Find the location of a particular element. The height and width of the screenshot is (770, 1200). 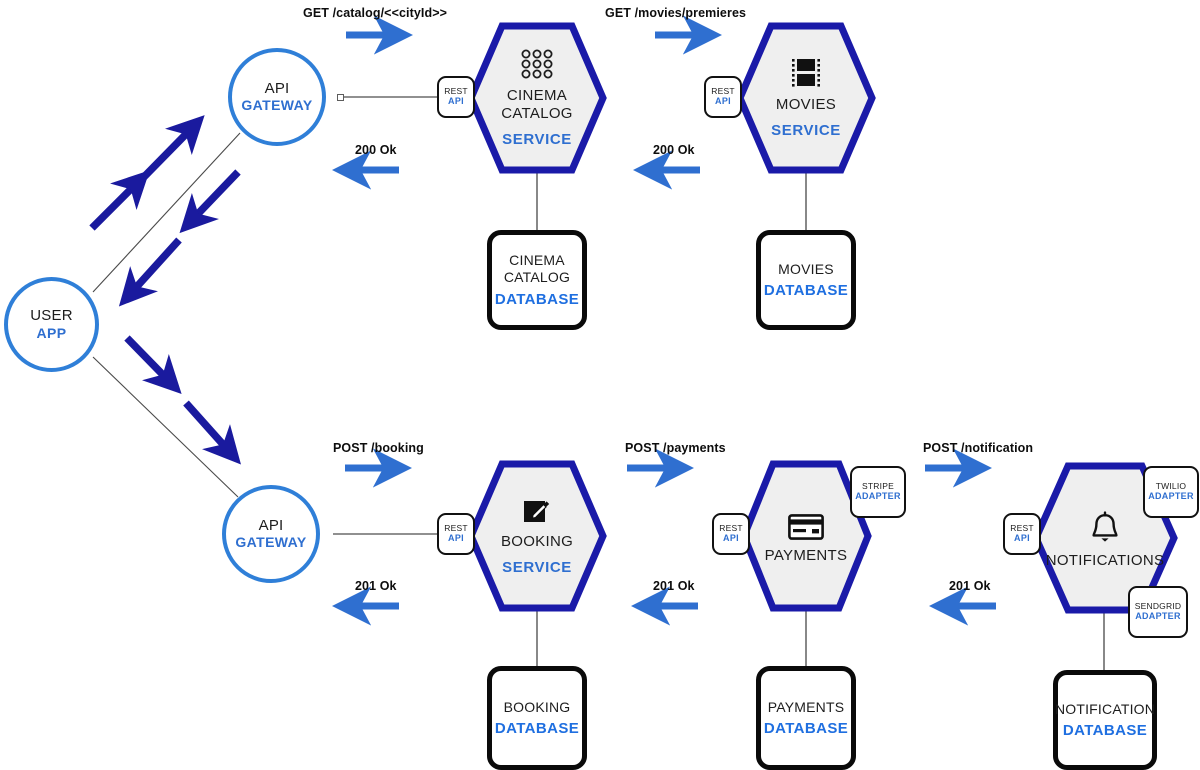

api-gateway-bottom-subtitle: GATEWAY is located at coordinates (271, 542).